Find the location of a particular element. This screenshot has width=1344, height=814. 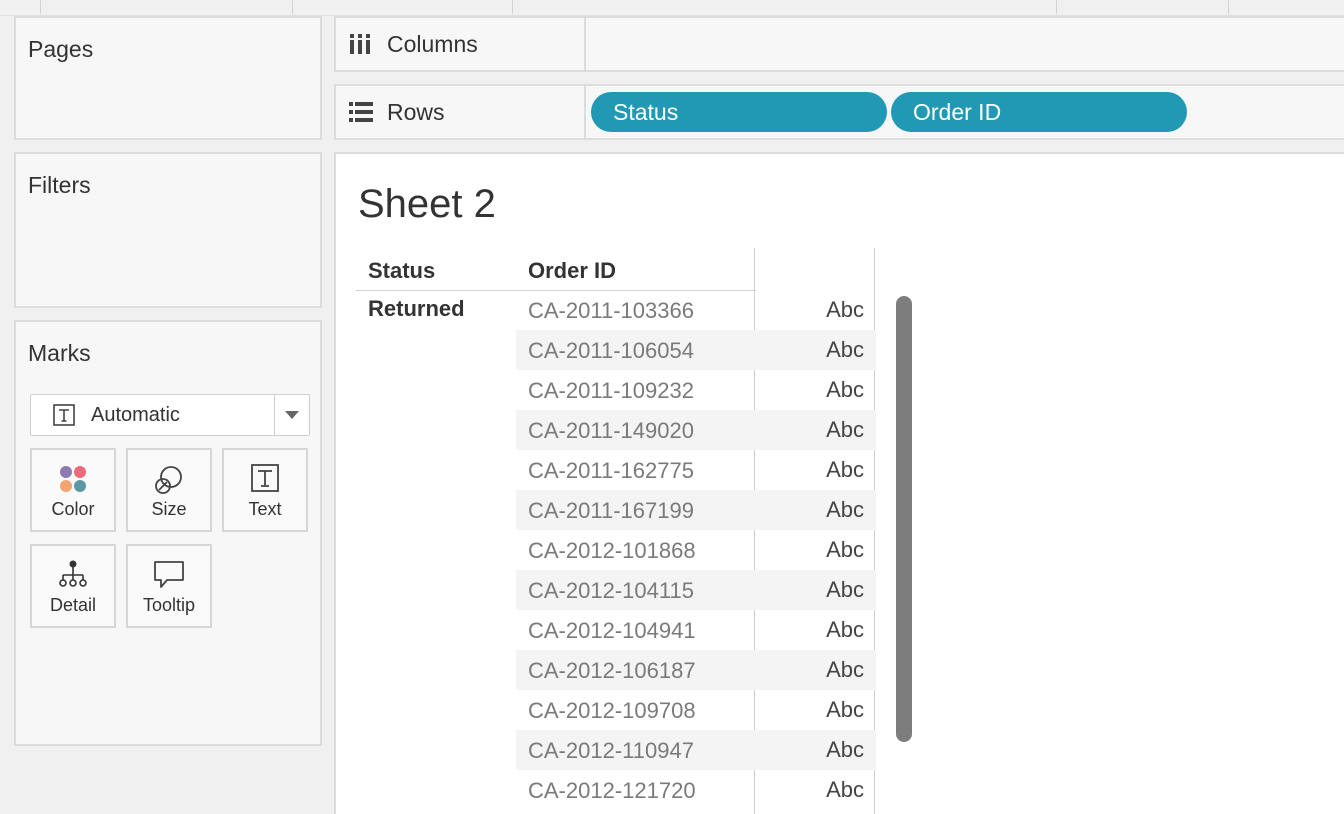

filters-title: Filters is located at coordinates (59, 185).